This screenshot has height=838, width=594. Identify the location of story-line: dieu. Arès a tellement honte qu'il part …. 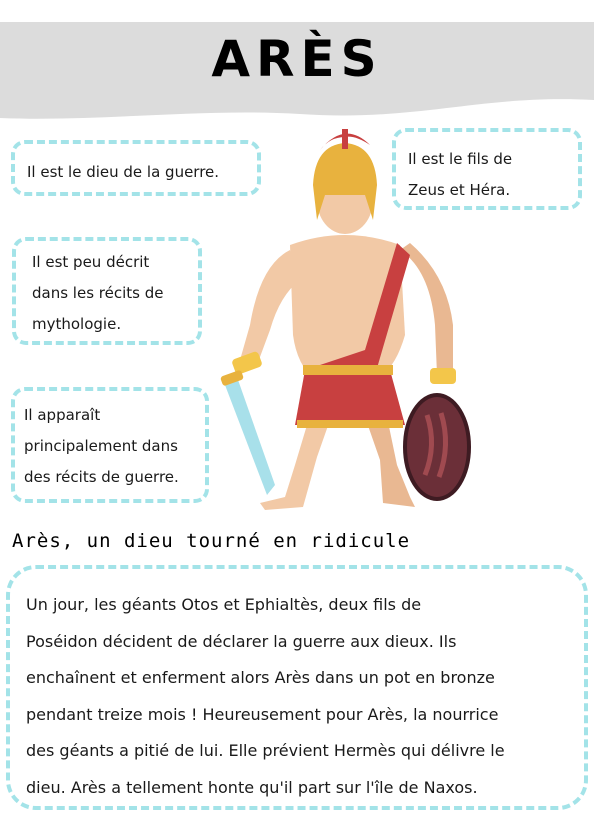
(252, 787).